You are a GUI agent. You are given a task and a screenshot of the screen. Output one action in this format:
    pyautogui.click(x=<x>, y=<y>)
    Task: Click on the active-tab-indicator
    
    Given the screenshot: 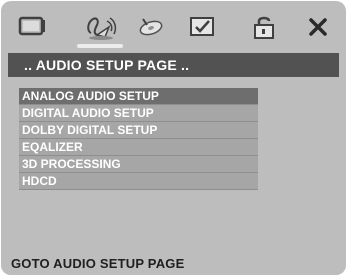 What is the action you would take?
    pyautogui.click(x=100, y=46)
    